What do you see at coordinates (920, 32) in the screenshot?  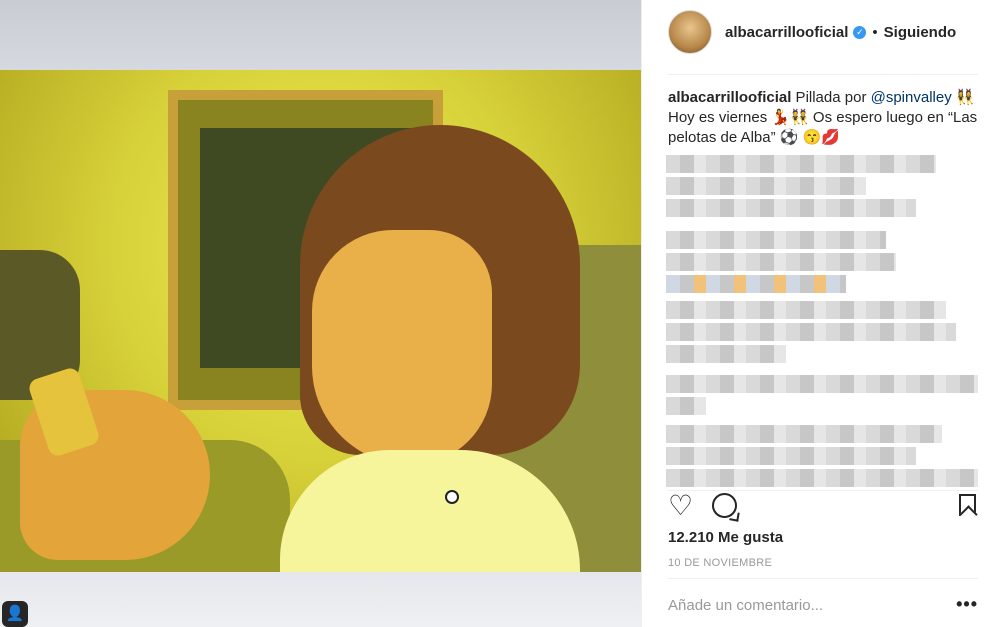 I see `follow-status-button: Siguiendo` at bounding box center [920, 32].